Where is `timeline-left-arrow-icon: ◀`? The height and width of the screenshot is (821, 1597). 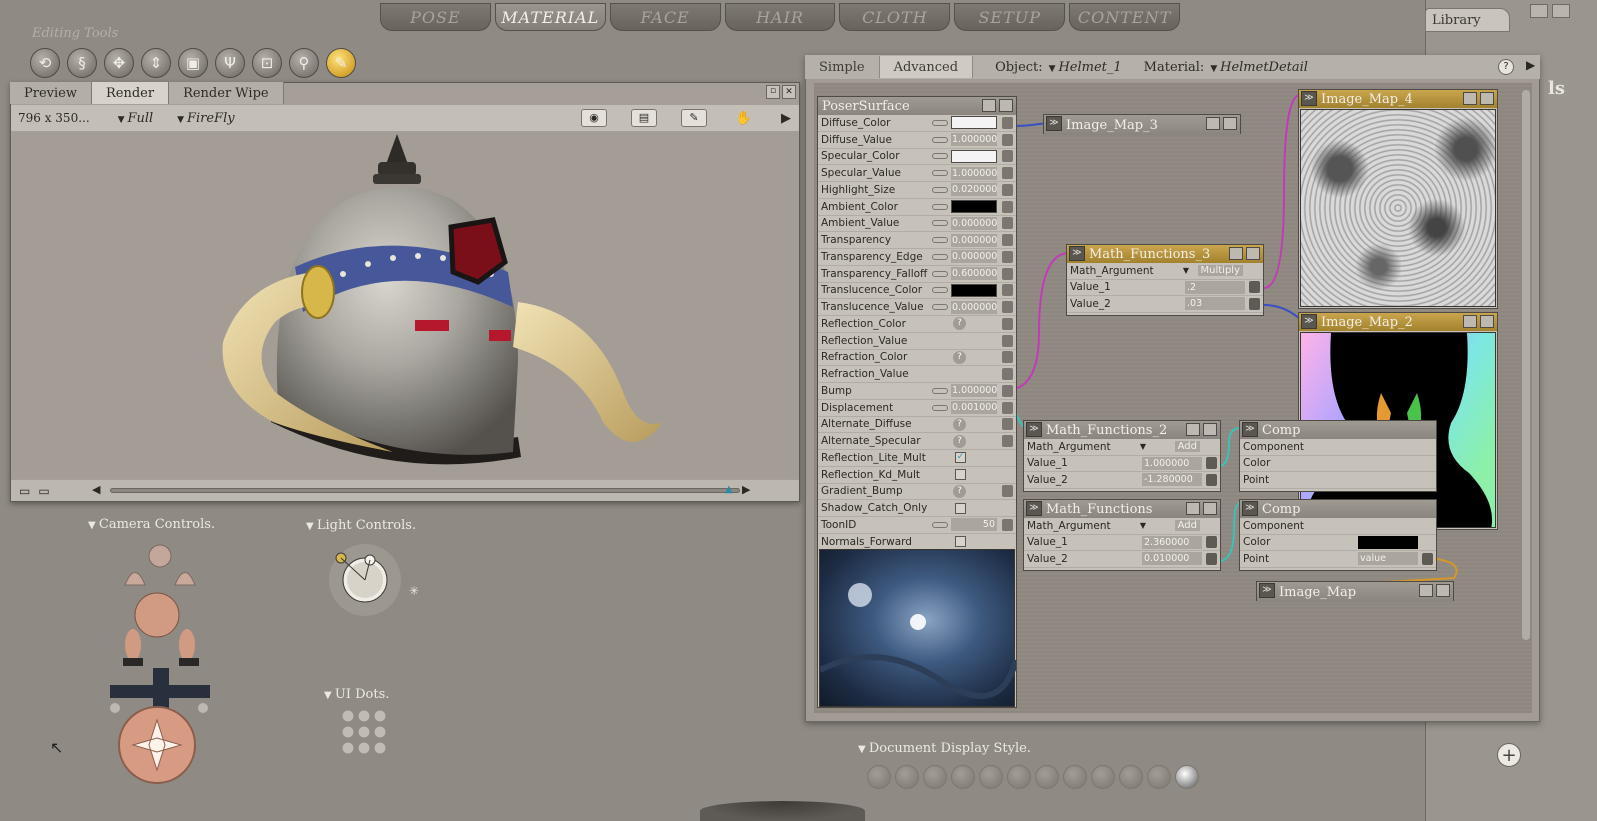
timeline-left-arrow-icon: ◀ is located at coordinates (96, 489).